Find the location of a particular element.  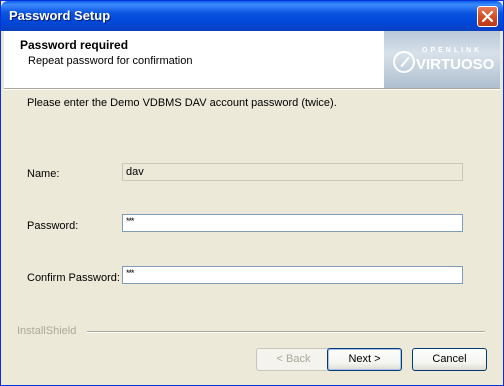

close-button is located at coordinates (487, 16).